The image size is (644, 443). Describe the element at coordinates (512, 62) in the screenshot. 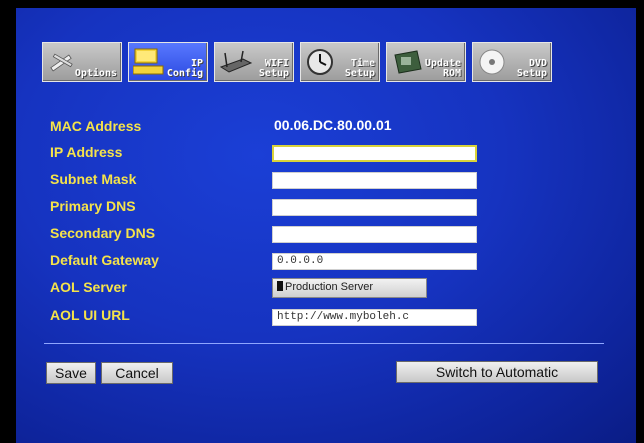

I see `tab-dvd-setup: DVD Setup` at that location.